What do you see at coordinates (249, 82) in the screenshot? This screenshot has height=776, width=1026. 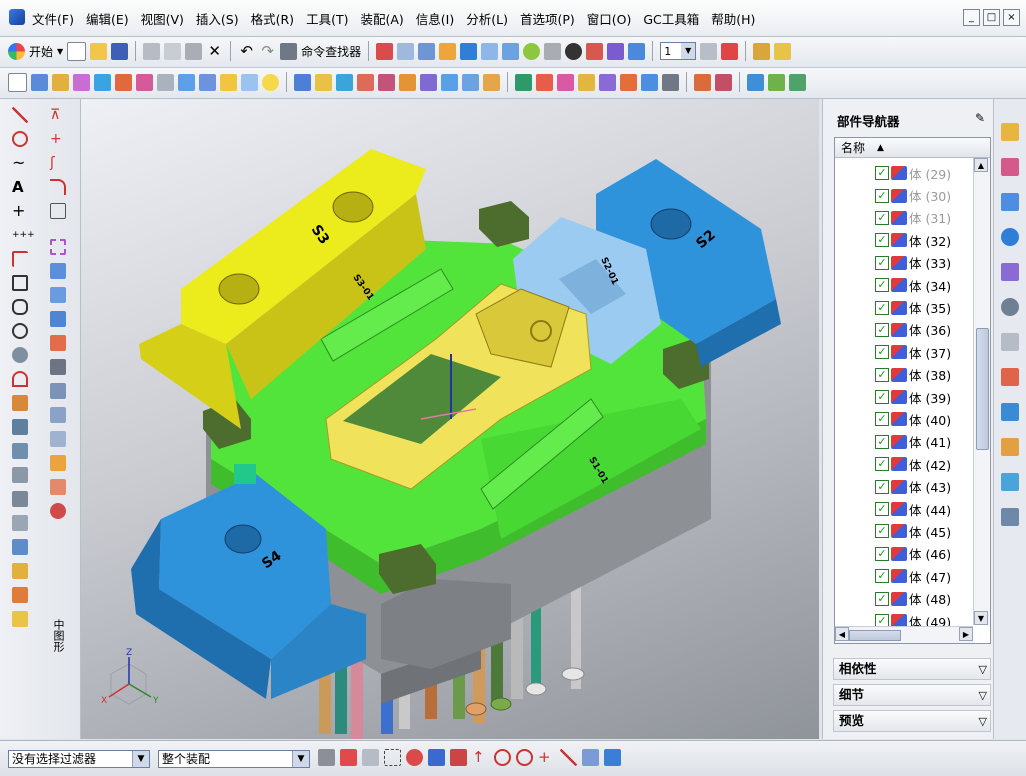 I see `cone-icon` at bounding box center [249, 82].